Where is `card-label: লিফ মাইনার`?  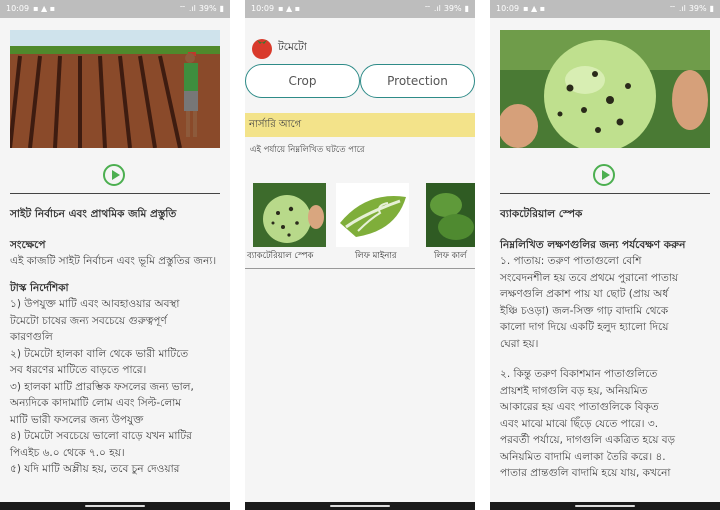 card-label: লিফ মাইনার is located at coordinates (376, 256).